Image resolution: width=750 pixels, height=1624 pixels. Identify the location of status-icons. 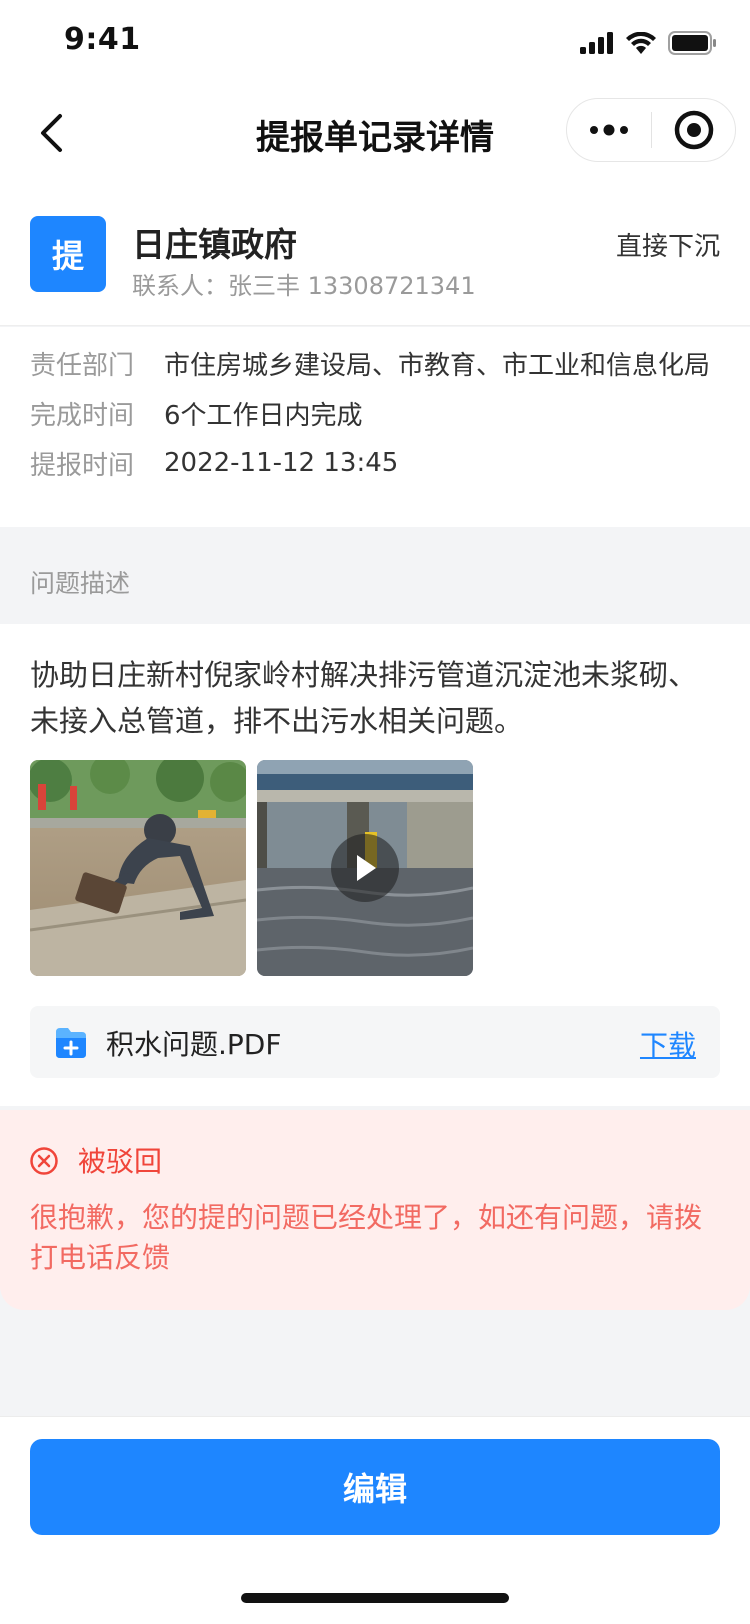
(648, 43).